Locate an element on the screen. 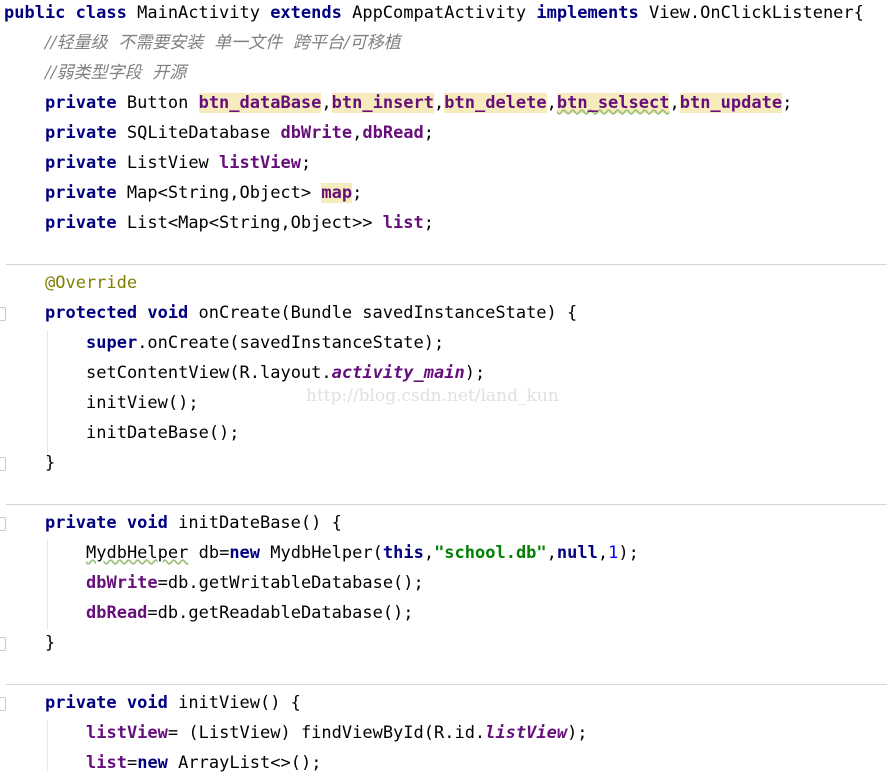 This screenshot has height=778, width=887. code-line-initdb-call: initDateBase(); is located at coordinates (163, 433).